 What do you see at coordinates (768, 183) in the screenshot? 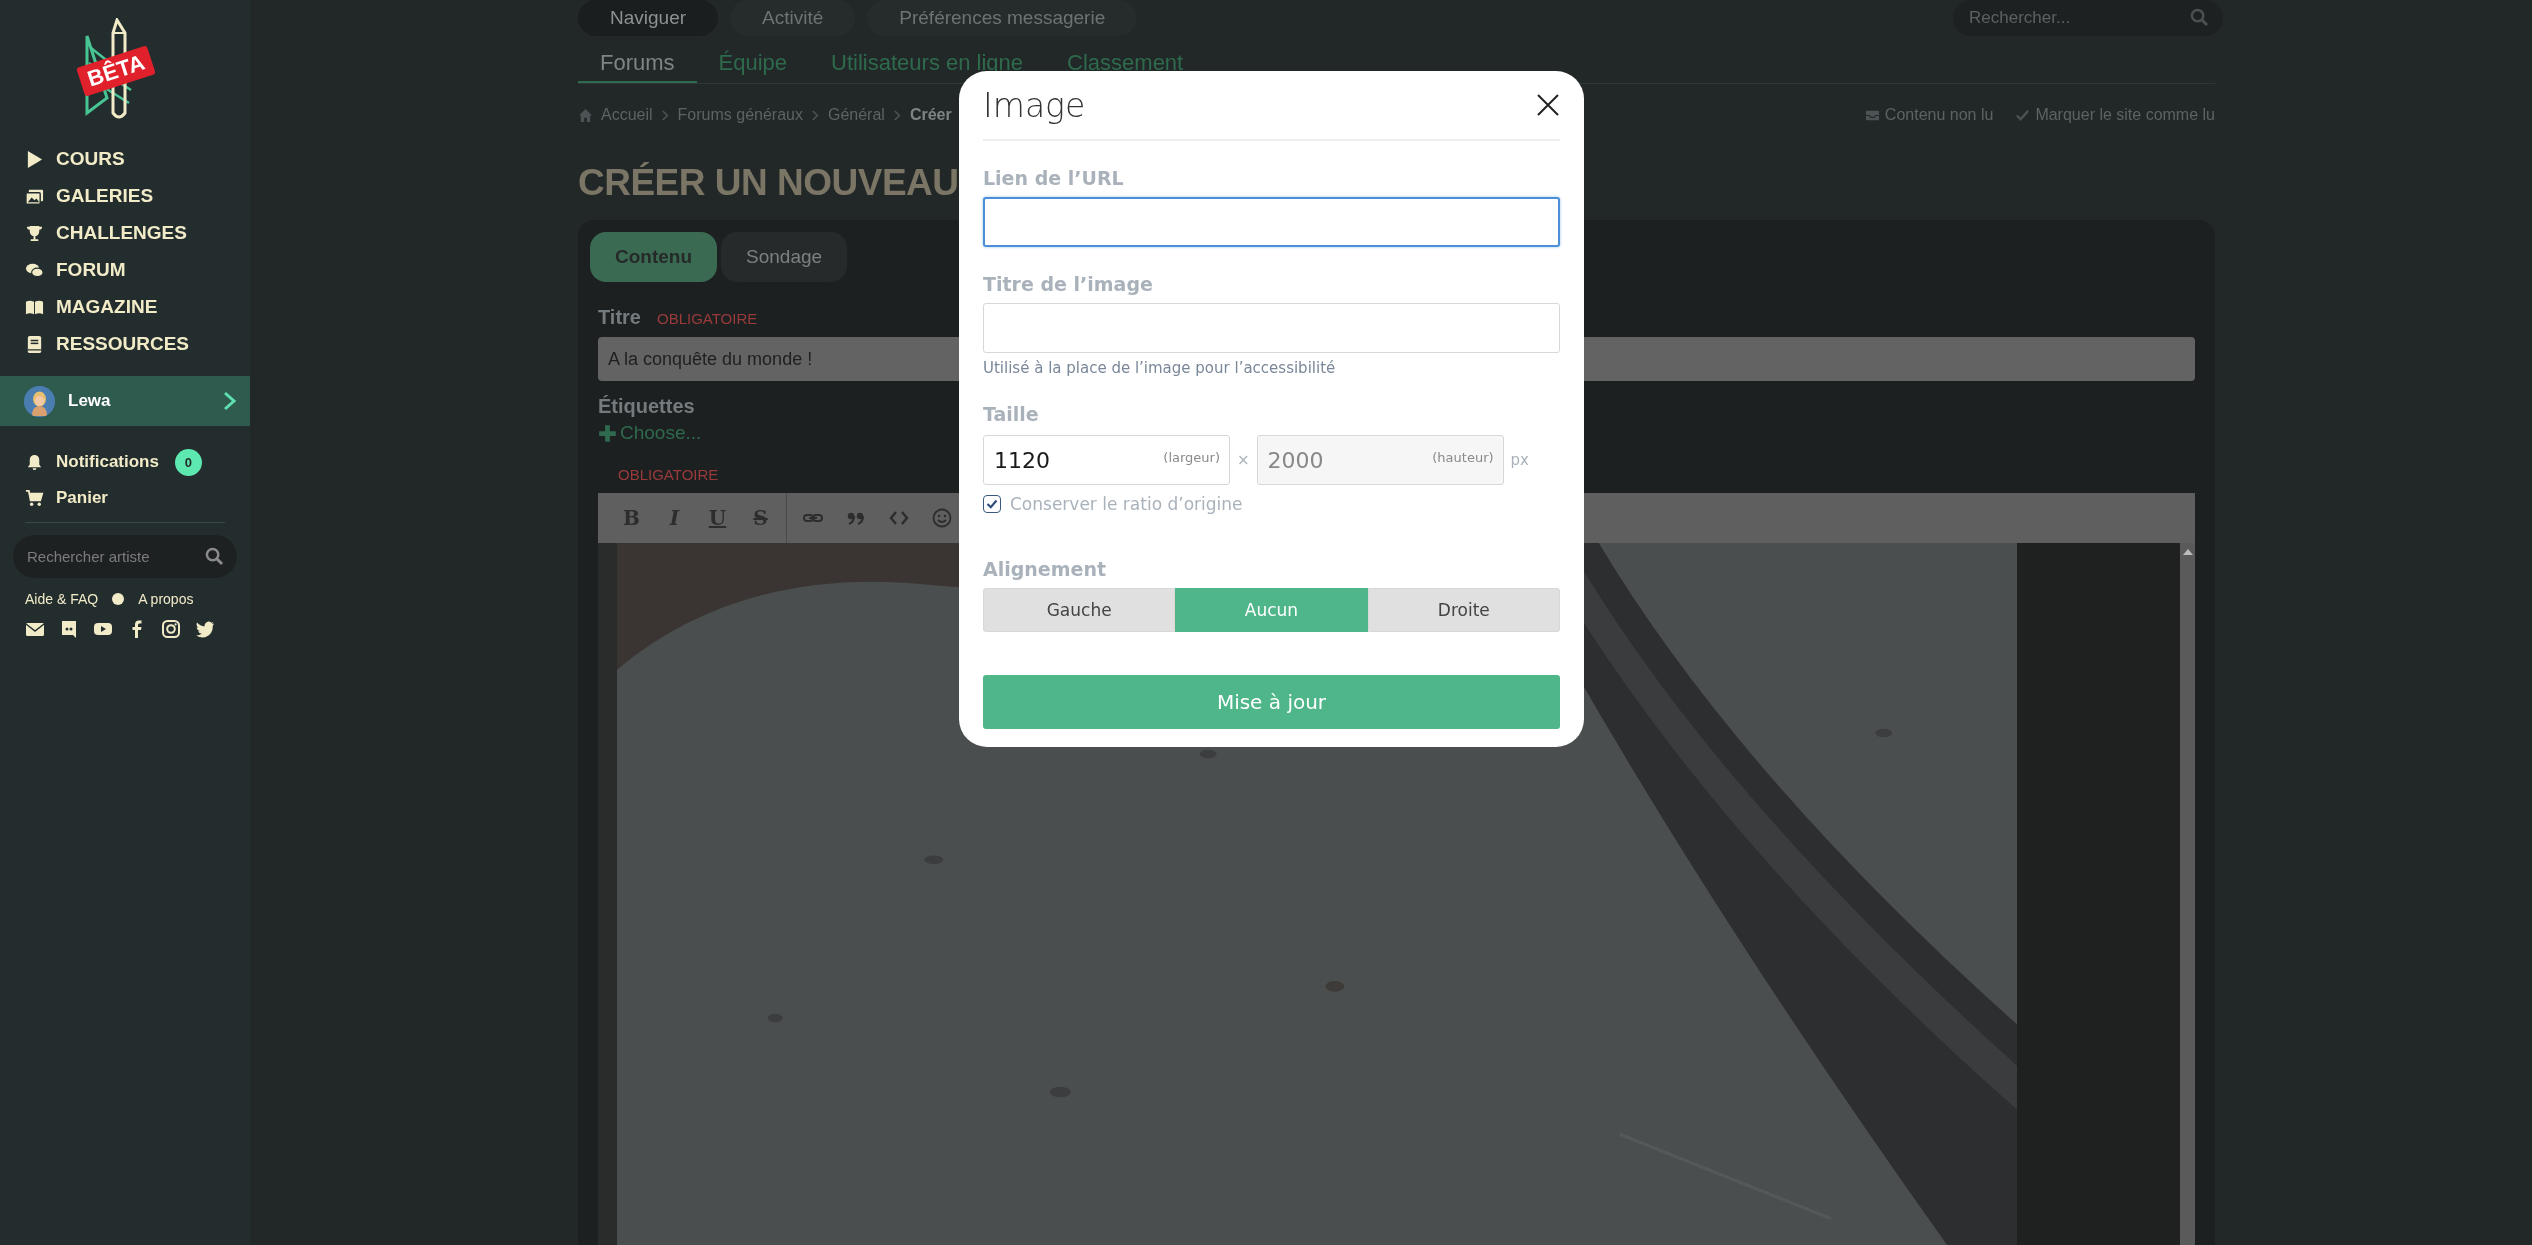
I see `page-title: CRÉER UN NOUVEAU` at bounding box center [768, 183].